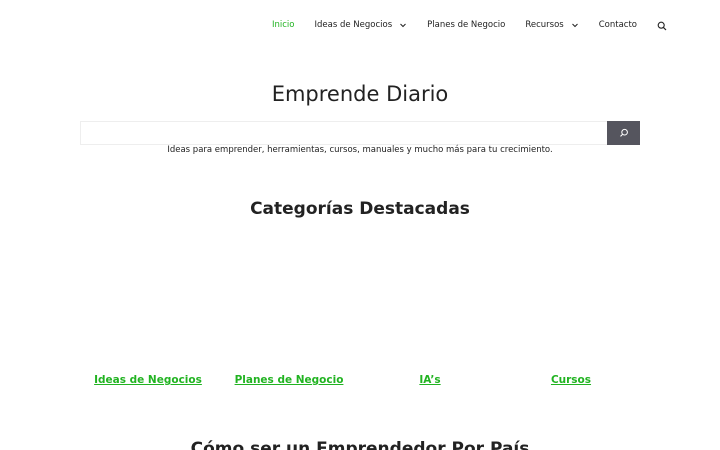 The height and width of the screenshot is (450, 720). I want to click on entrepreneur-by-country-title: Cómo ser un Emprendedor Por País, so click(360, 444).